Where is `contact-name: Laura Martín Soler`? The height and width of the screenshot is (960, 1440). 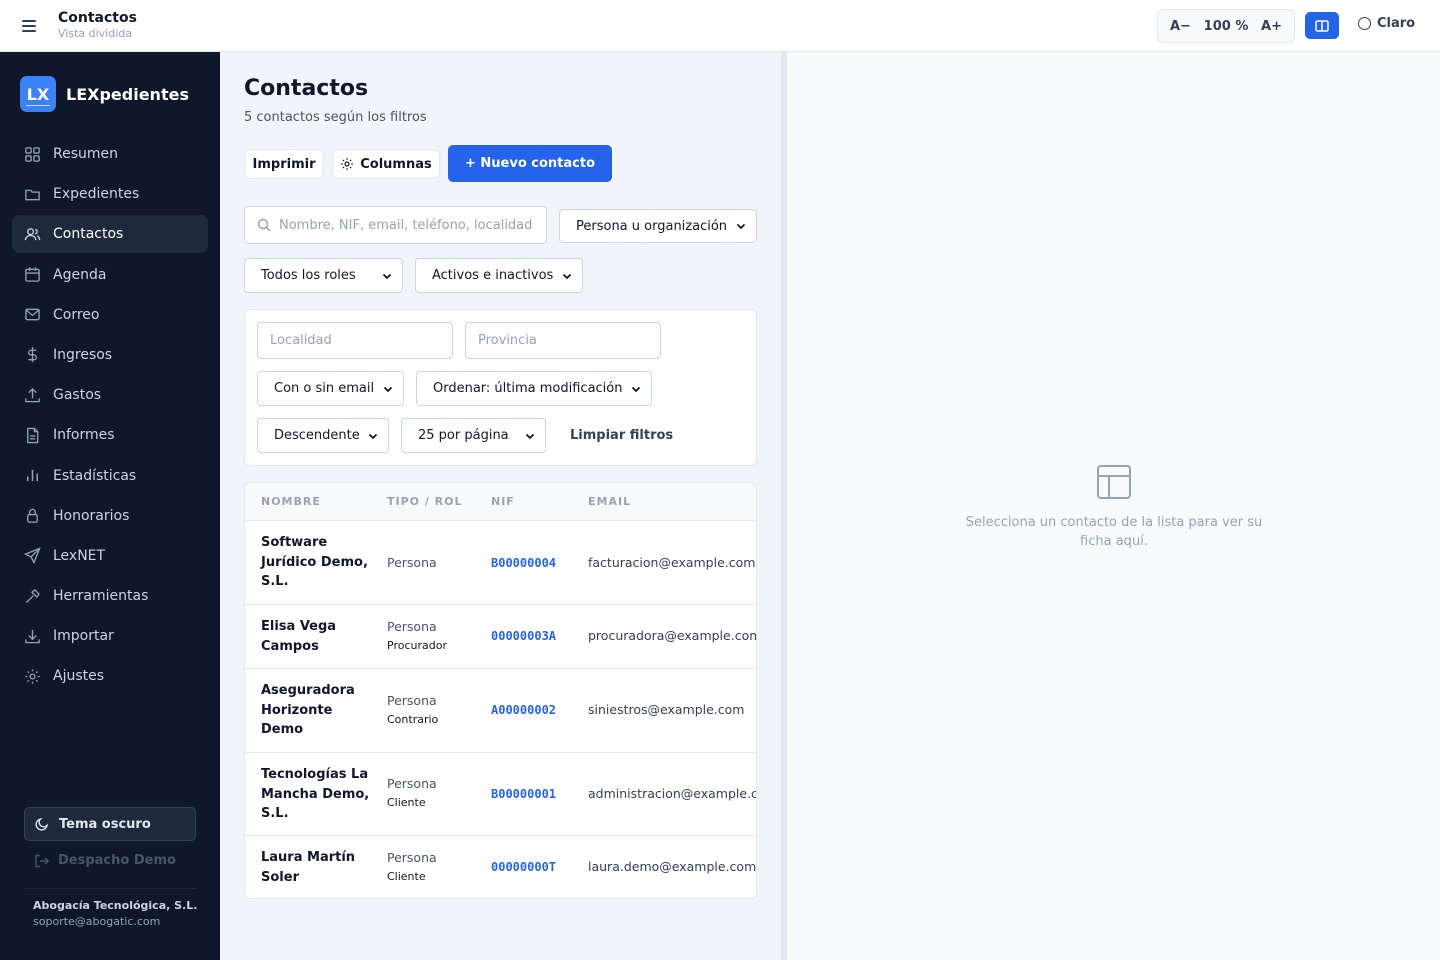 contact-name: Laura Martín Soler is located at coordinates (308, 867).